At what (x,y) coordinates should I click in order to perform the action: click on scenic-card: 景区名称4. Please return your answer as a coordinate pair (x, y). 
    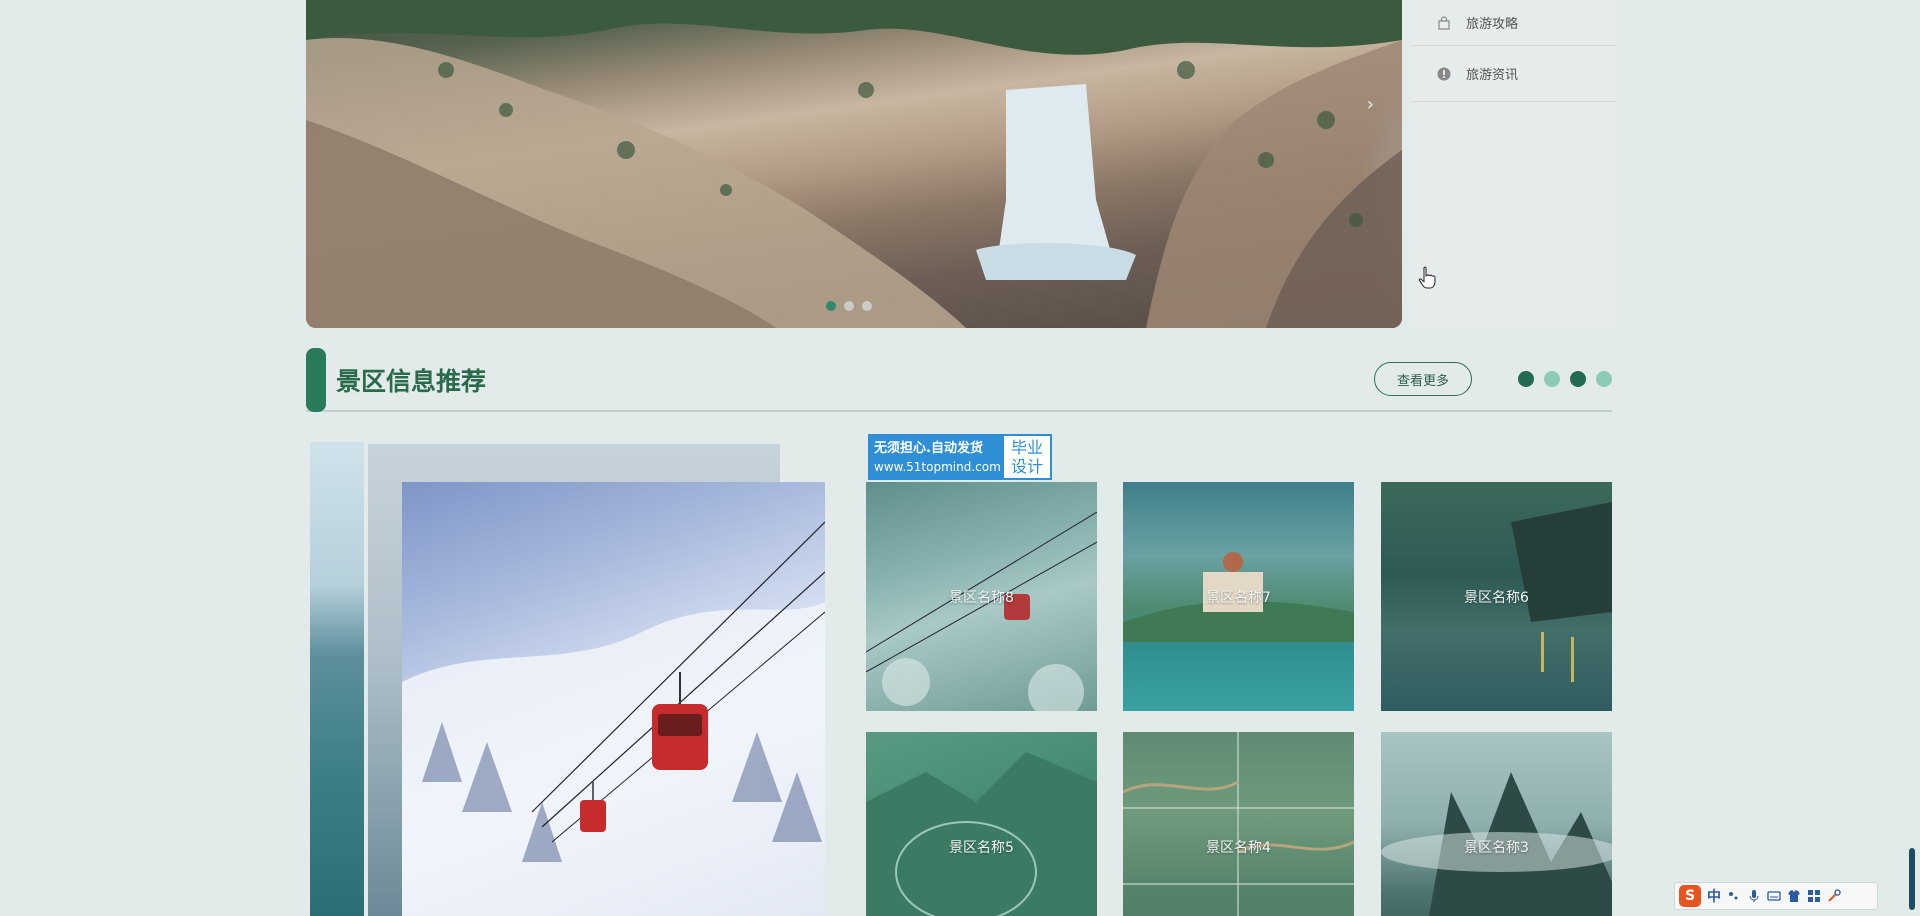
    Looking at the image, I should click on (1238, 824).